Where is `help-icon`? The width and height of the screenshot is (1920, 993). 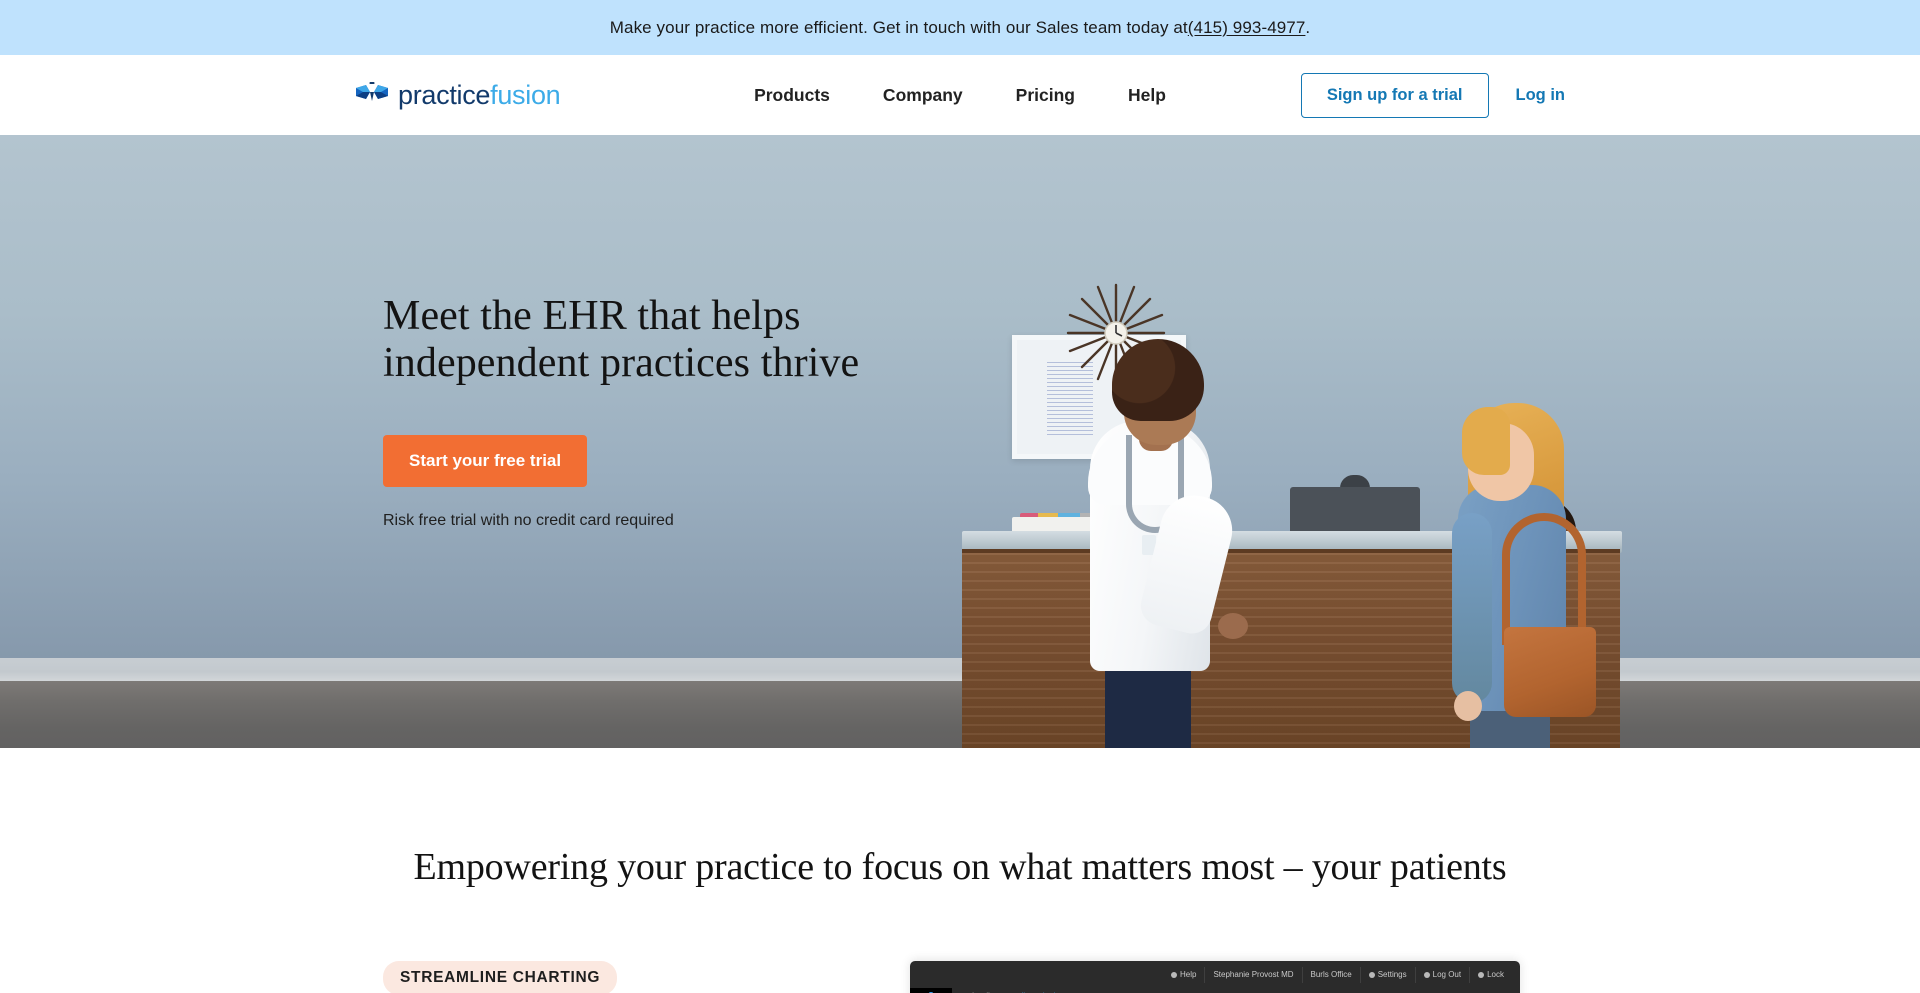 help-icon is located at coordinates (1174, 974).